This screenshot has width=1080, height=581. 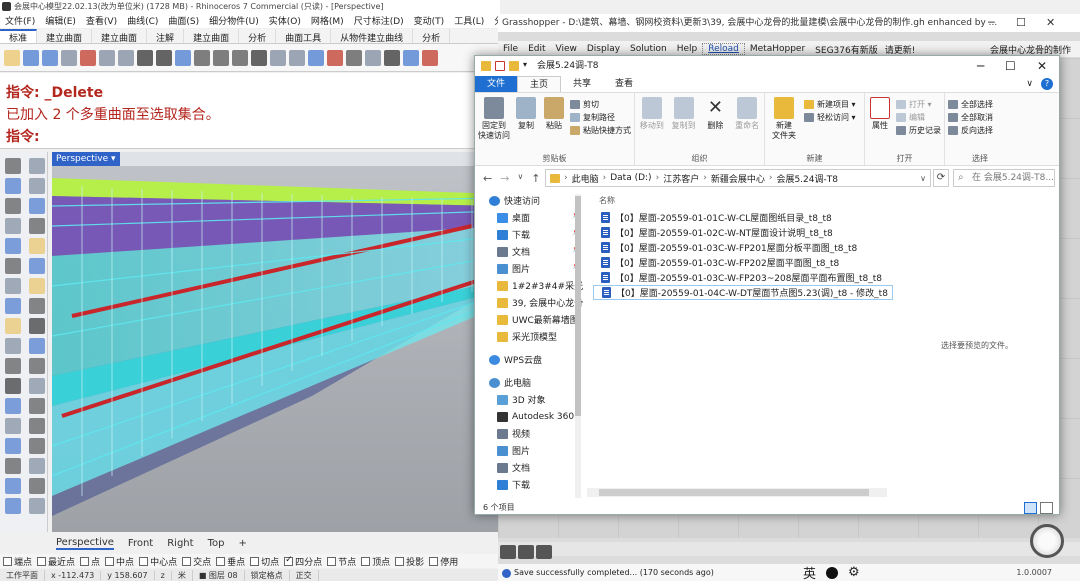 I want to click on file-row: 【0】屋面-20559-01-03C-W-FP201屋面分板平面图_t8_t8, so click(x=743, y=247).